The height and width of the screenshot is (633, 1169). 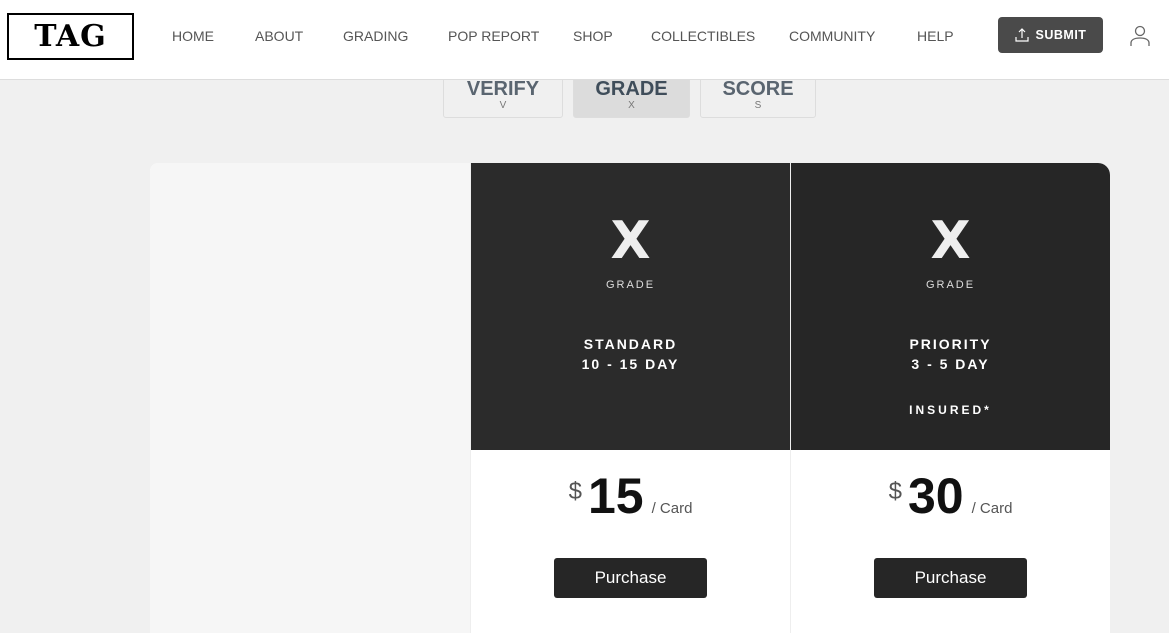 I want to click on nav-community: COMMUNITY, so click(x=832, y=36).